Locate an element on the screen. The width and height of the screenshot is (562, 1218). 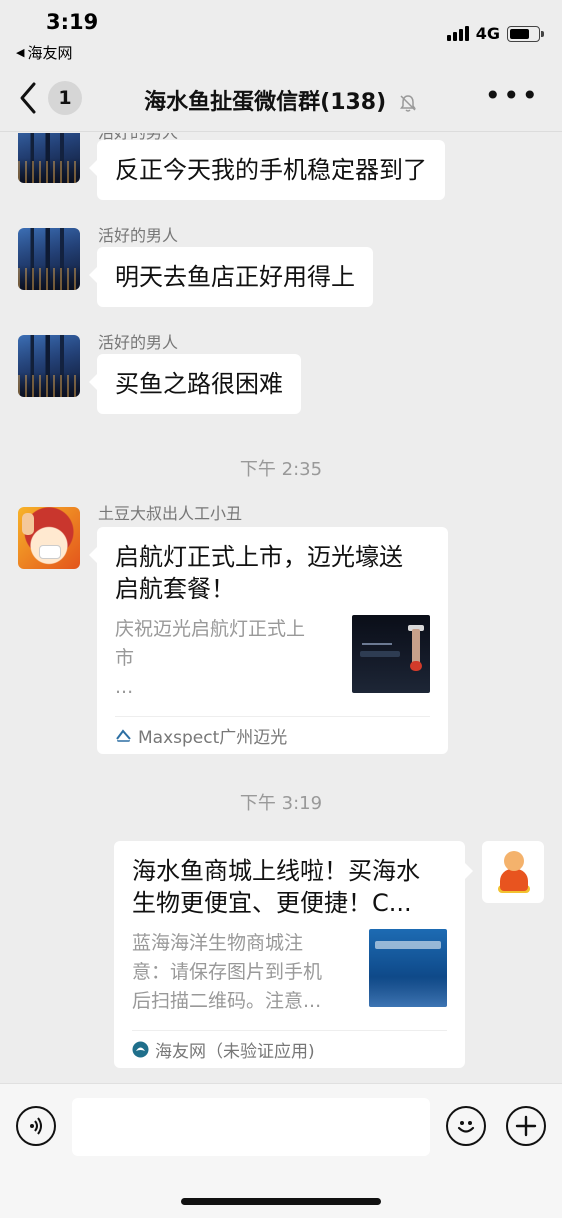
plus-icon is located at coordinates (526, 1126).